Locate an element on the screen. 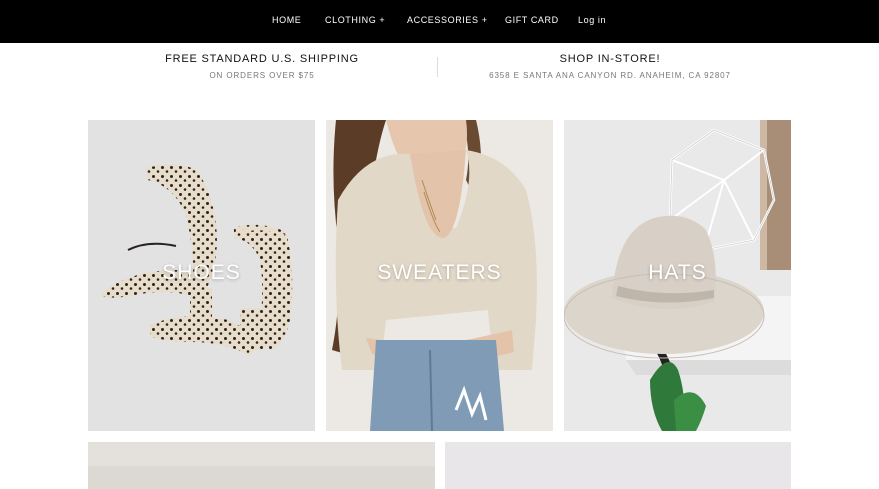 Image resolution: width=879 pixels, height=489 pixels. nav-home-link: HOME is located at coordinates (286, 20).